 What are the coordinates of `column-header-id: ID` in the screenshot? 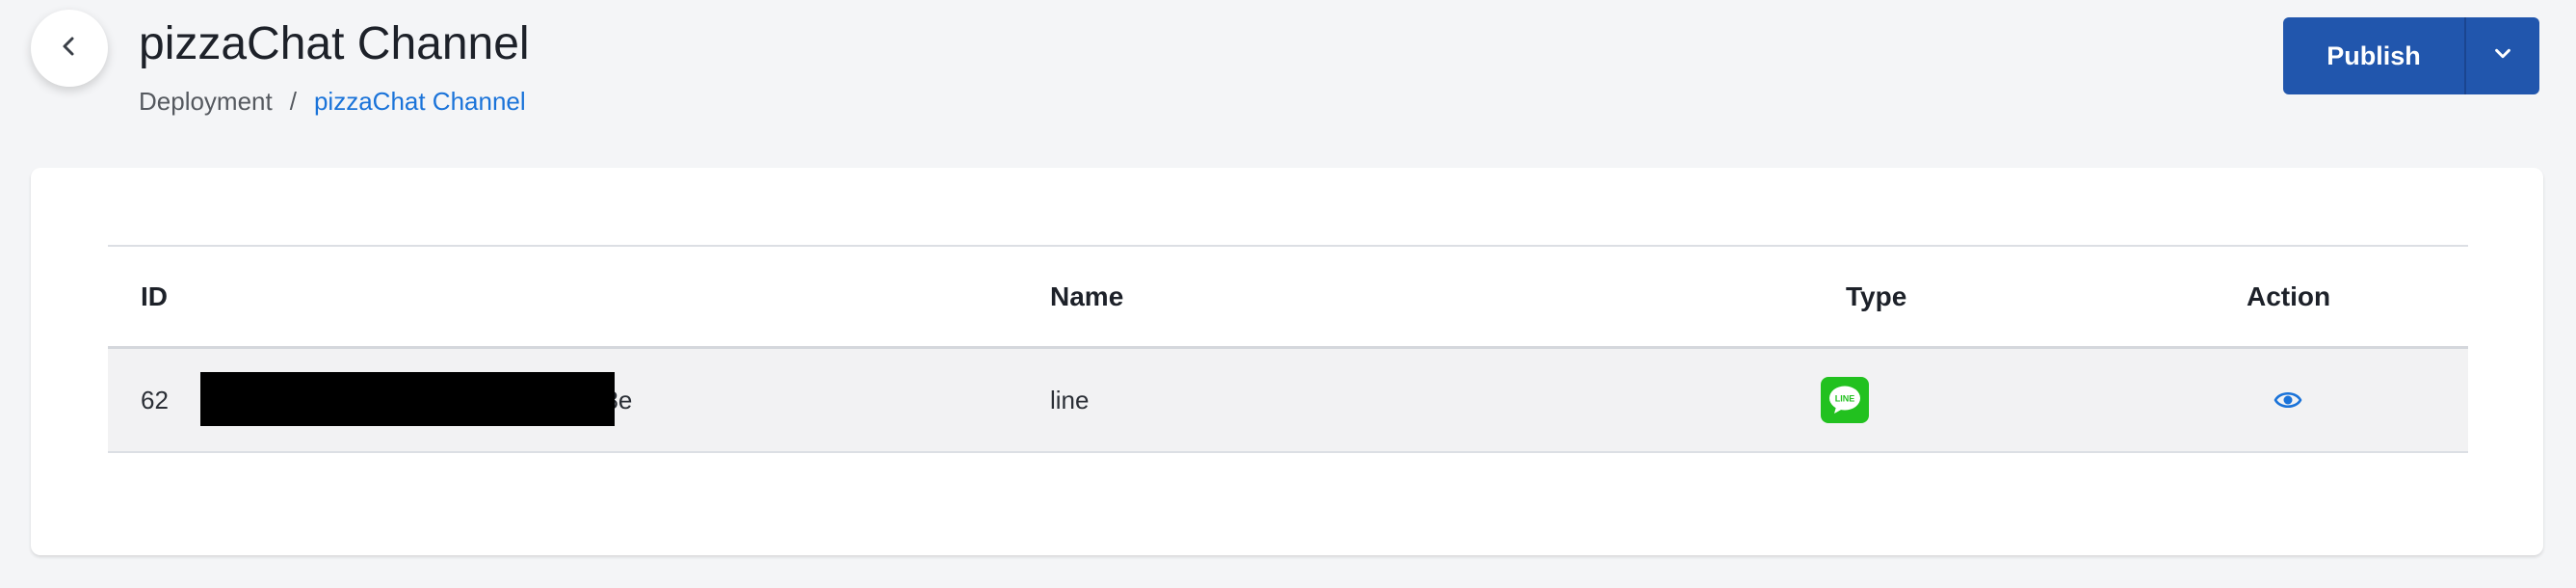 It's located at (154, 296).